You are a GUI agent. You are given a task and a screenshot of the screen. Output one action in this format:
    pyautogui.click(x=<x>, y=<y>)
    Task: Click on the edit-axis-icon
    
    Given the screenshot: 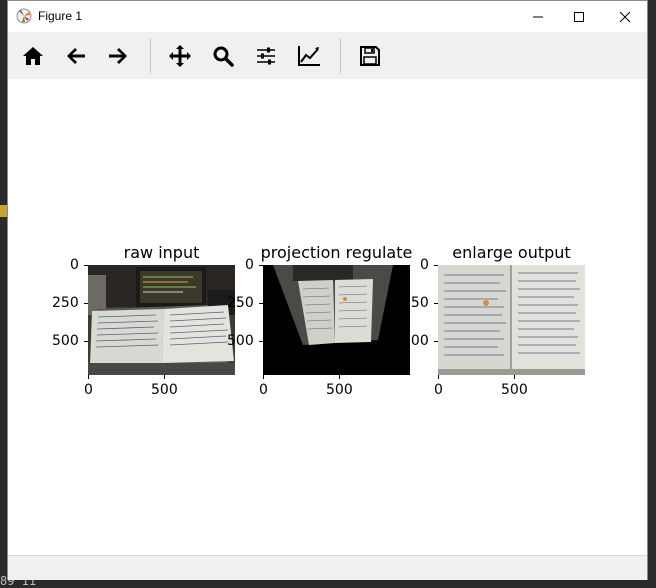 What is the action you would take?
    pyautogui.click(x=309, y=56)
    